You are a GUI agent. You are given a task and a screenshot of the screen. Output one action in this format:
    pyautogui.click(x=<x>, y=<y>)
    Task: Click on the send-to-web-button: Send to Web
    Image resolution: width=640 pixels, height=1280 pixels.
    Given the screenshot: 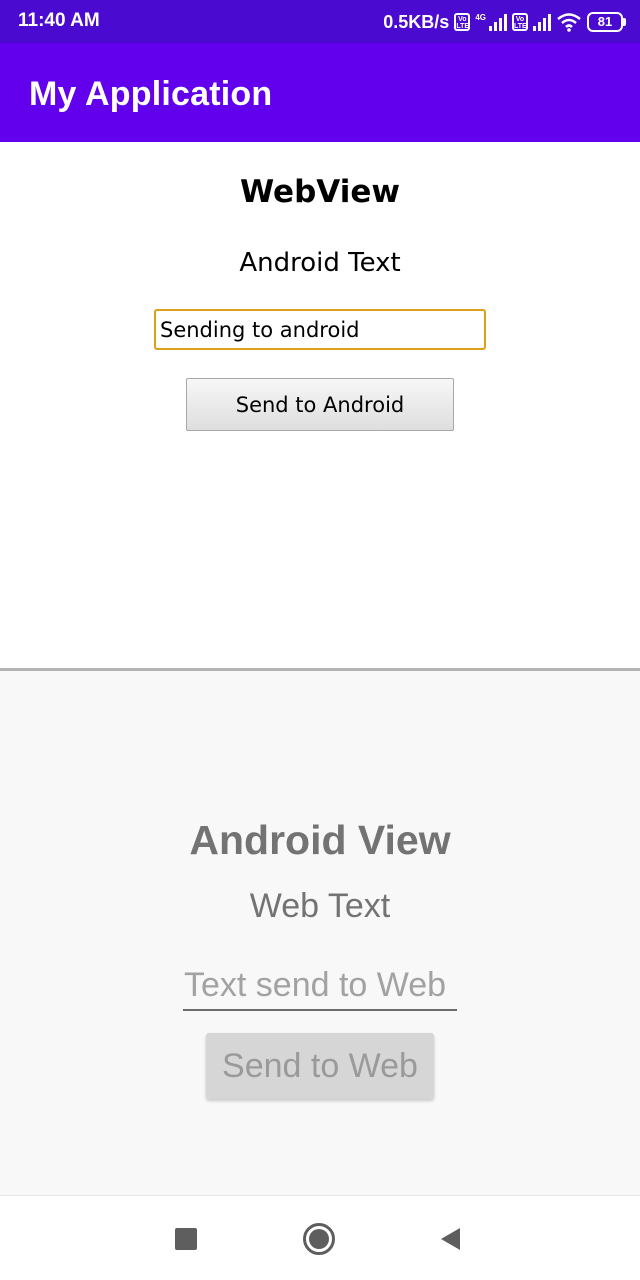 What is the action you would take?
    pyautogui.click(x=320, y=1066)
    